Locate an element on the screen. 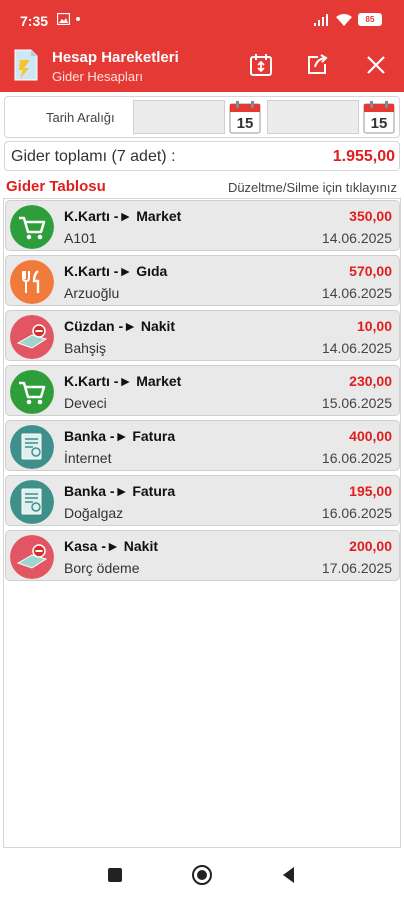 The image size is (404, 900). calendar-range-icon is located at coordinates (261, 65).